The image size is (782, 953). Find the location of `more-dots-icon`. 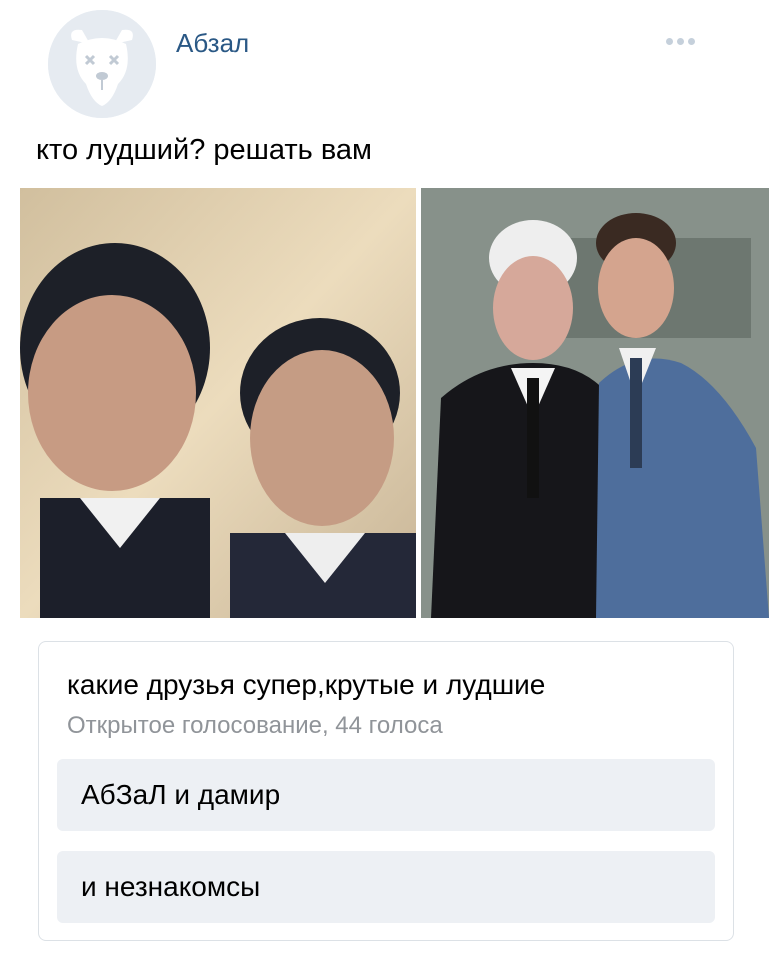

more-dots-icon is located at coordinates (680, 41).